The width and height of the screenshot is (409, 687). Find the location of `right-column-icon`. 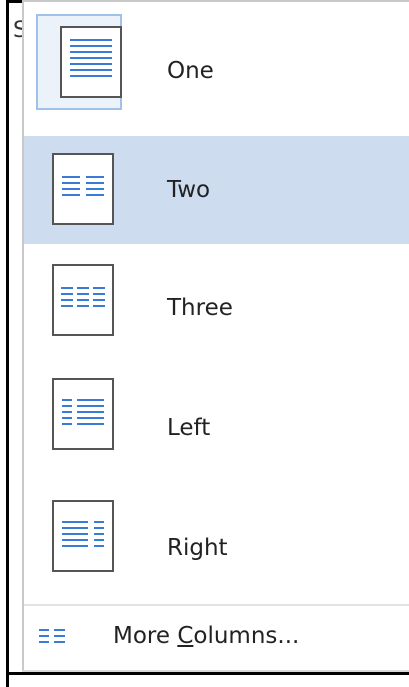

right-column-icon is located at coordinates (83, 536).